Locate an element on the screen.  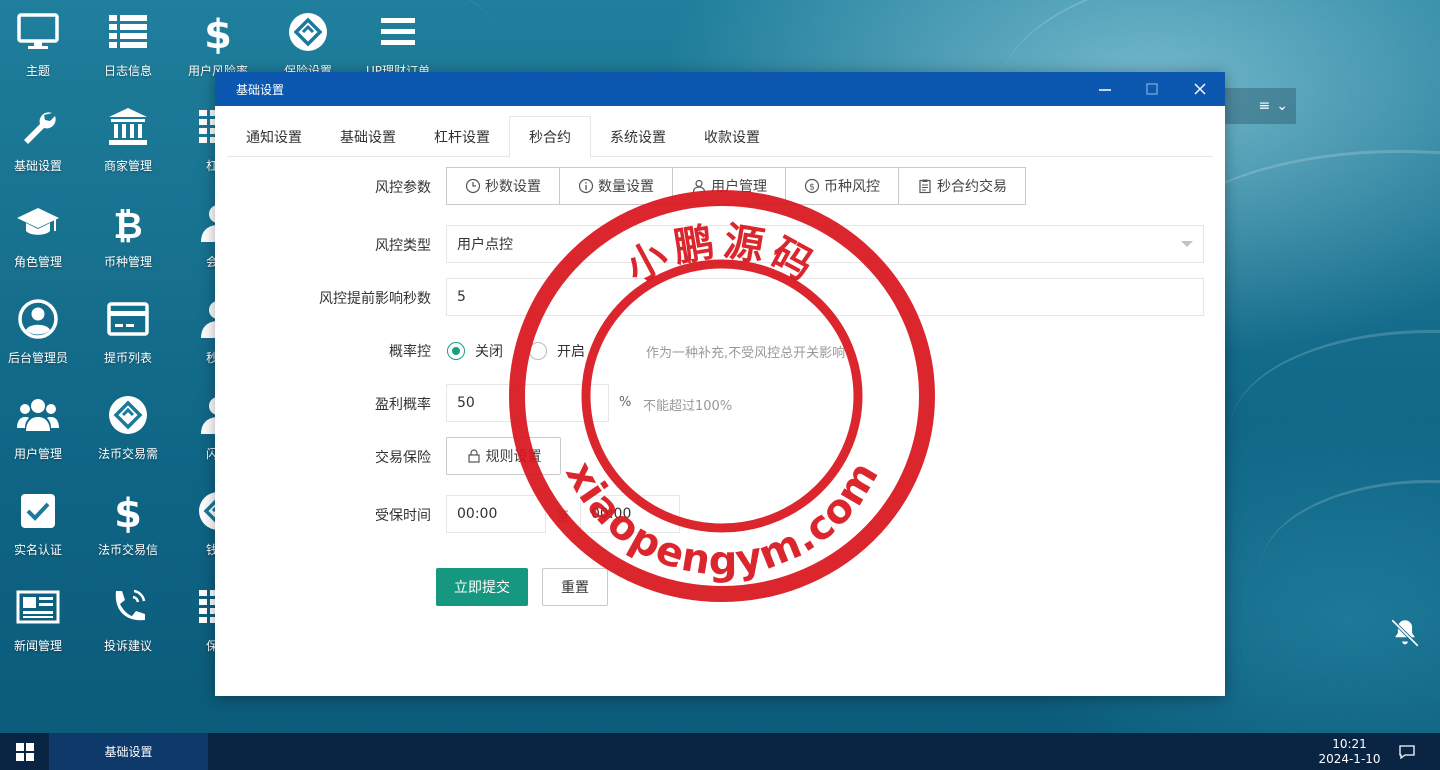
probability-off-radio: 关闭 is located at coordinates (475, 351).